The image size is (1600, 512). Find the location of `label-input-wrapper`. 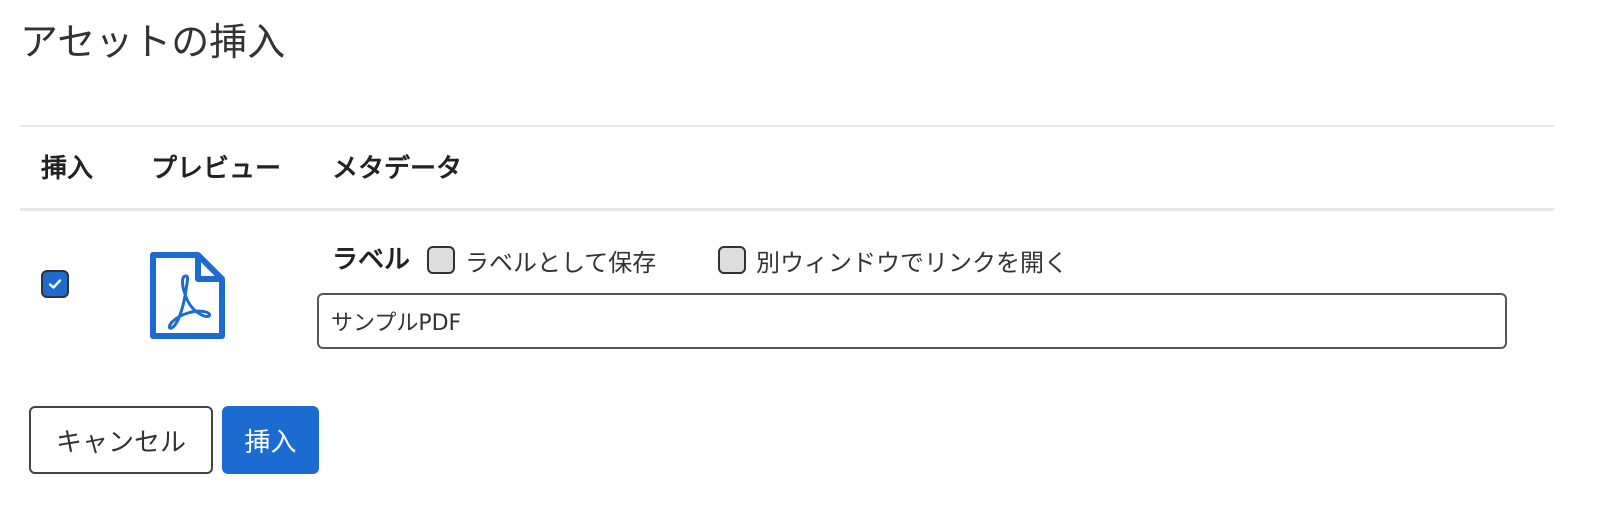

label-input-wrapper is located at coordinates (912, 321).